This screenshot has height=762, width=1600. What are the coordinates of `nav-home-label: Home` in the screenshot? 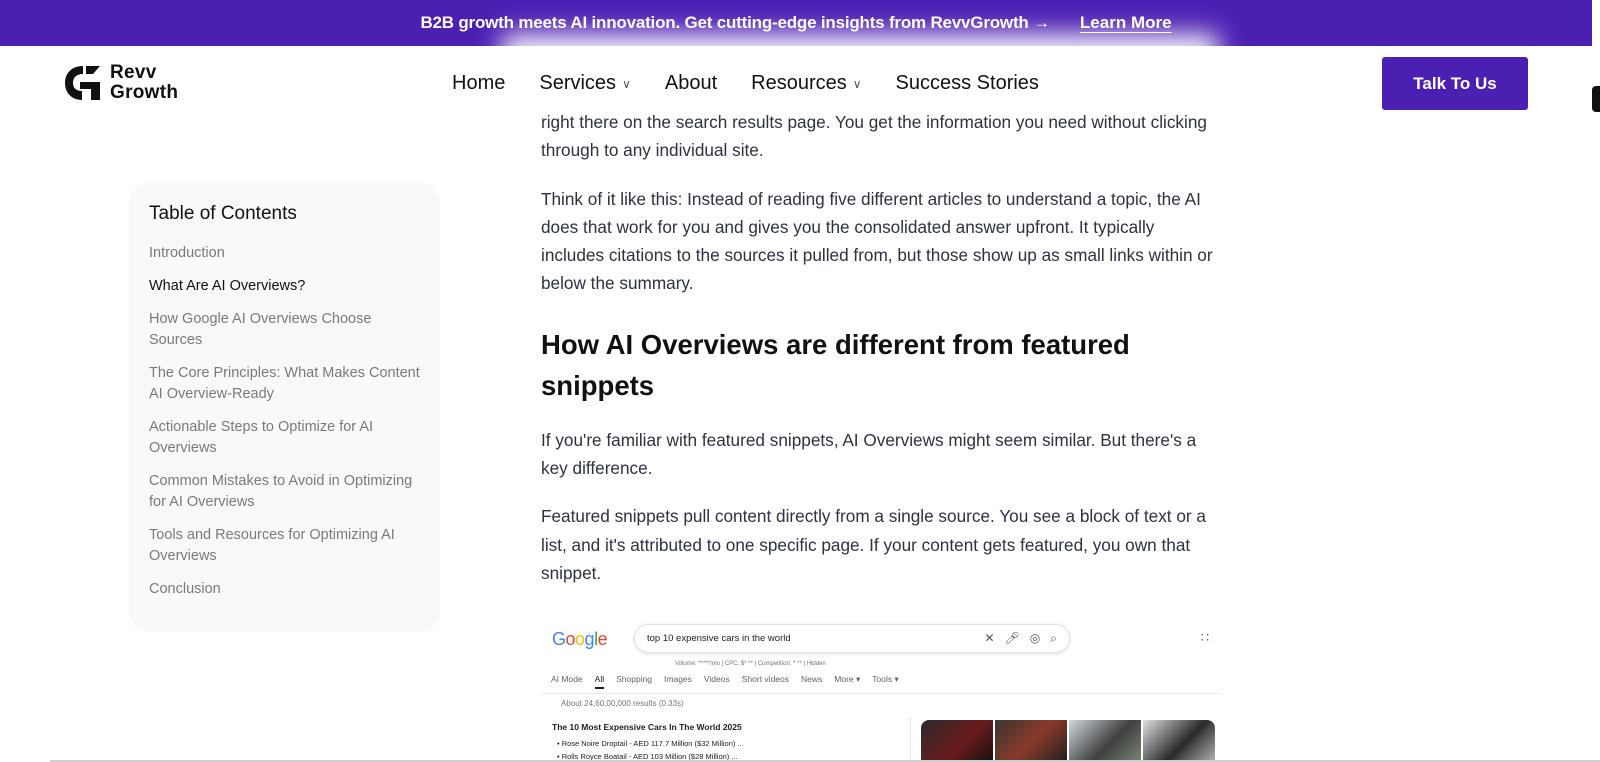 It's located at (479, 82).